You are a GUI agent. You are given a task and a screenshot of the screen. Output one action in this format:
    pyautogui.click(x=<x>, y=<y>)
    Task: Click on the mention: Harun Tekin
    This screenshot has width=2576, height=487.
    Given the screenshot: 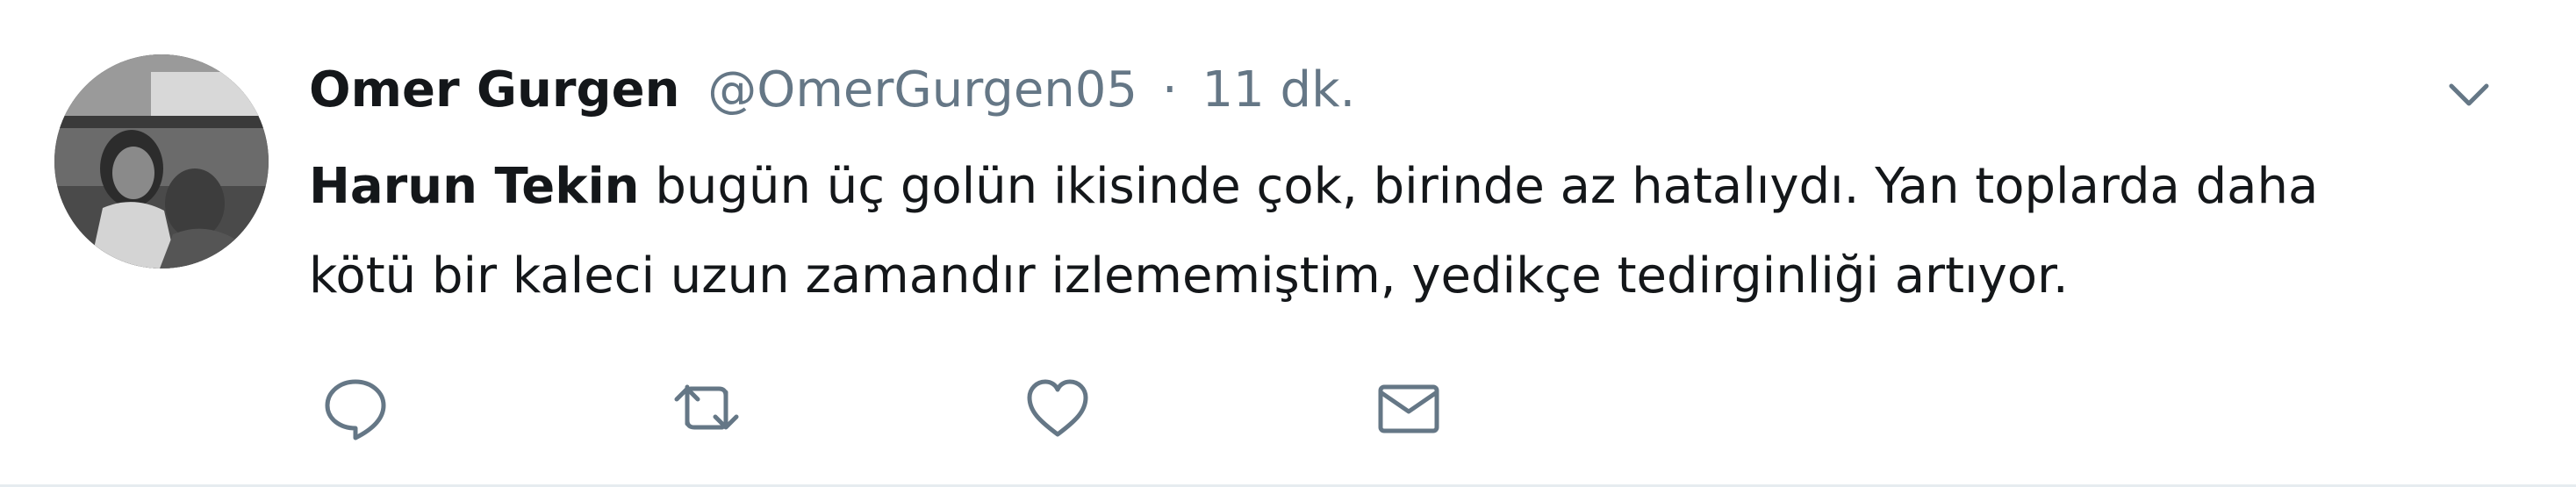 What is the action you would take?
    pyautogui.click(x=474, y=187)
    